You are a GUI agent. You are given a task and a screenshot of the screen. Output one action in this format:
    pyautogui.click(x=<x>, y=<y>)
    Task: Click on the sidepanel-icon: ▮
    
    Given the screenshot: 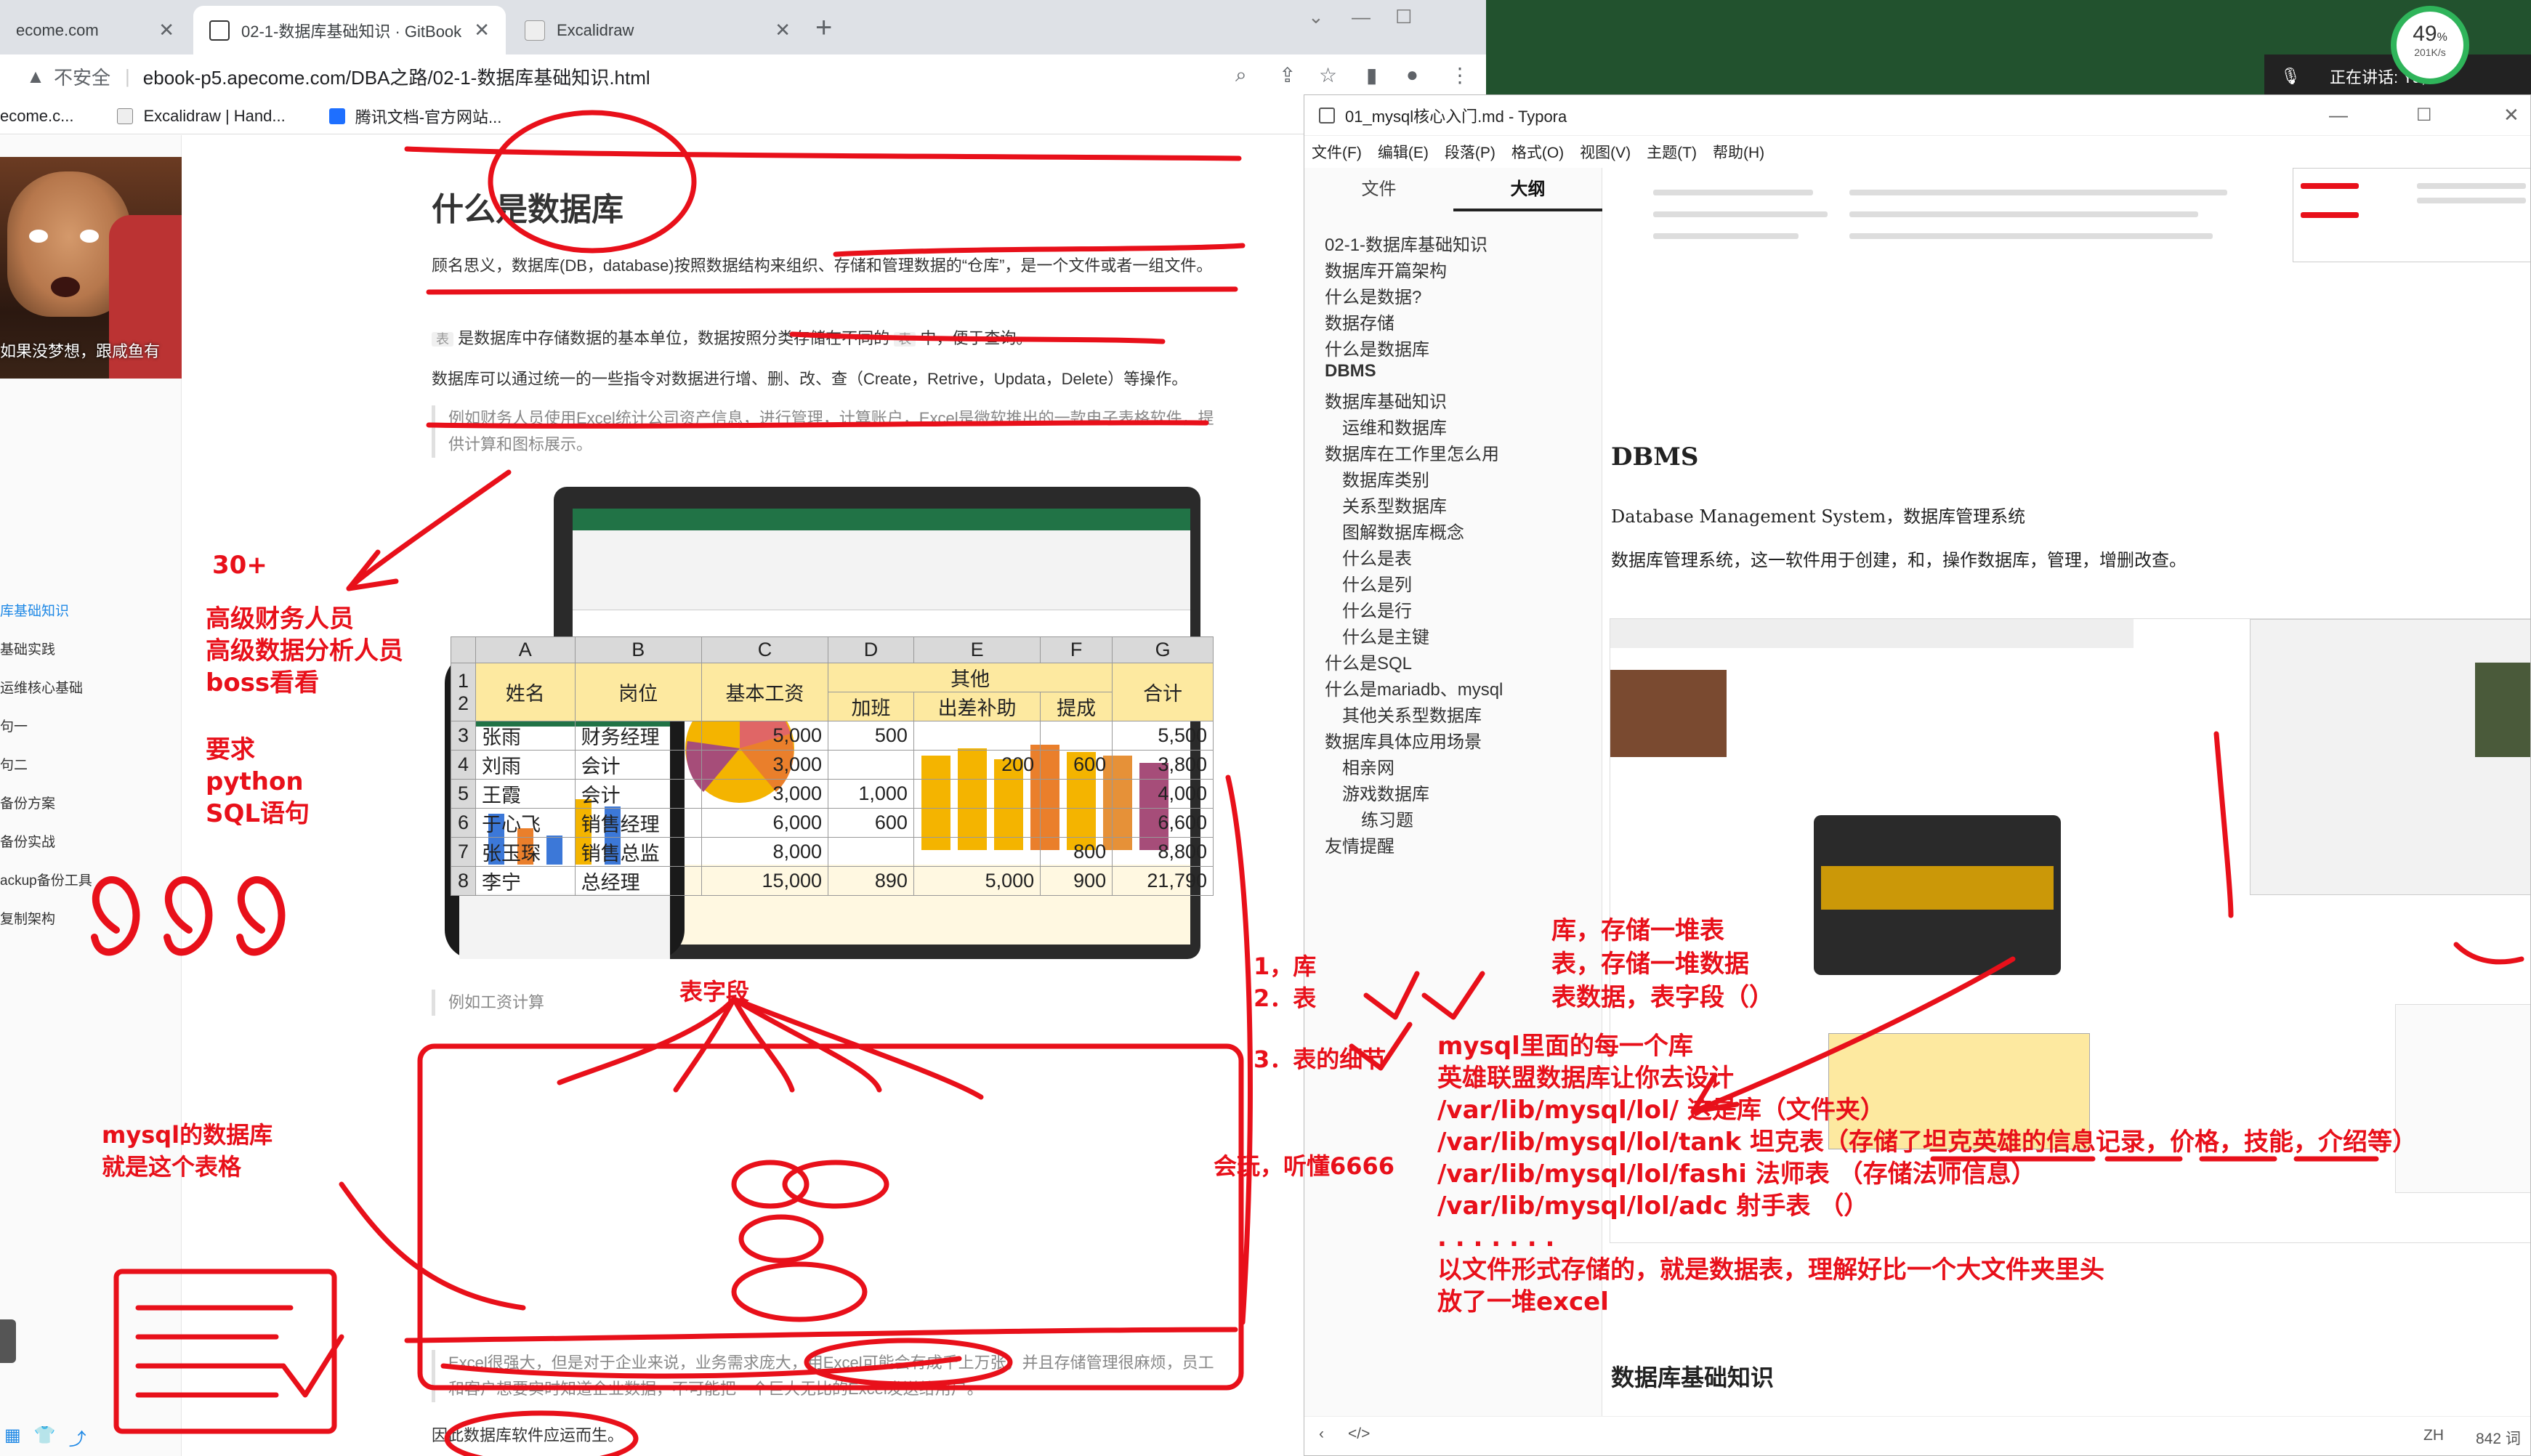 What is the action you would take?
    pyautogui.click(x=1371, y=75)
    